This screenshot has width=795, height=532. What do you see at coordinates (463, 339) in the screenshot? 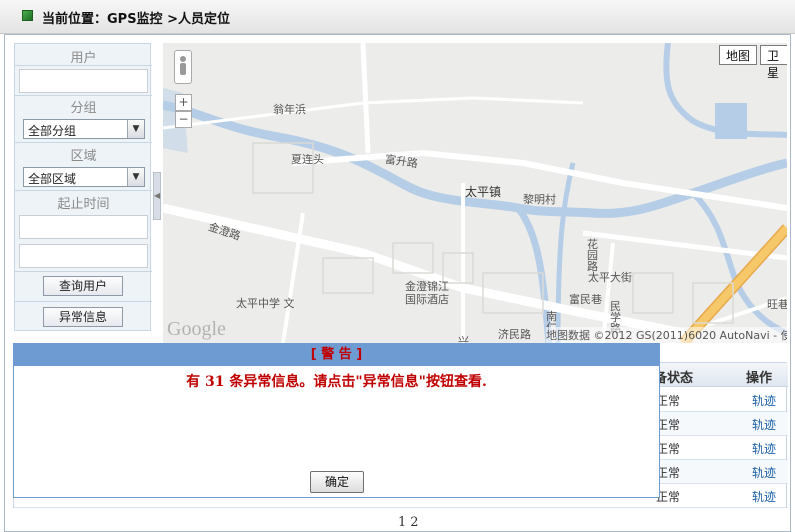
I see `map-label: 兴` at bounding box center [463, 339].